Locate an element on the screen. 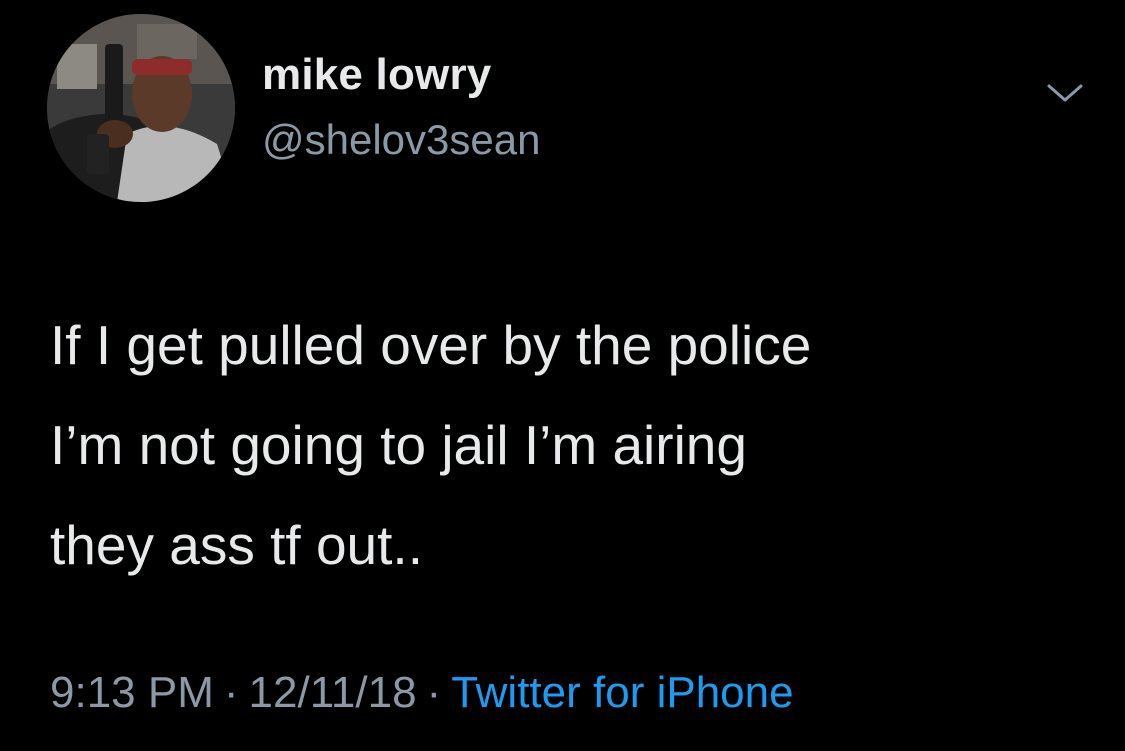  user-handle: @shelov3sean is located at coordinates (401, 140).